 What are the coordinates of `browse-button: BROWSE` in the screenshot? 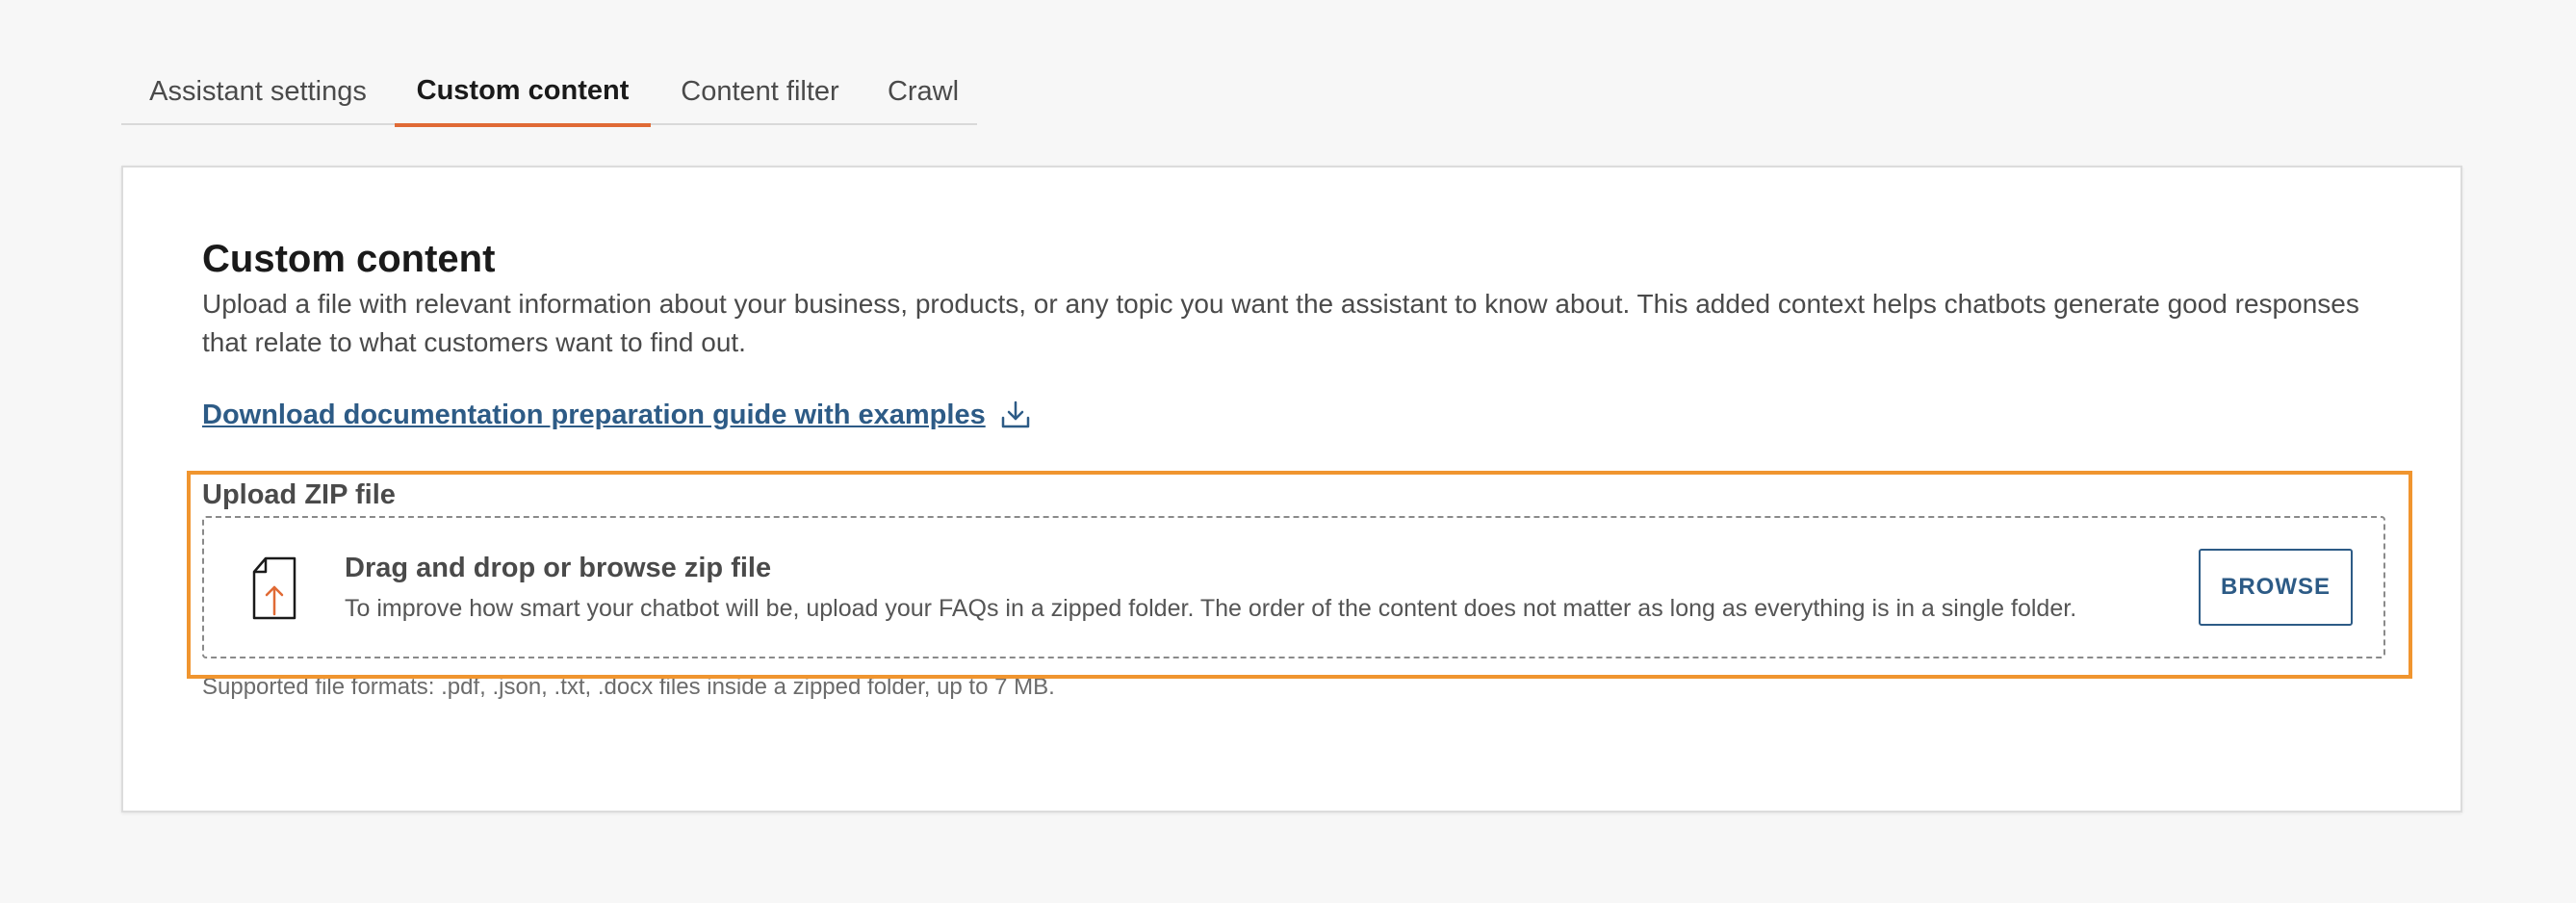 It's located at (2276, 587).